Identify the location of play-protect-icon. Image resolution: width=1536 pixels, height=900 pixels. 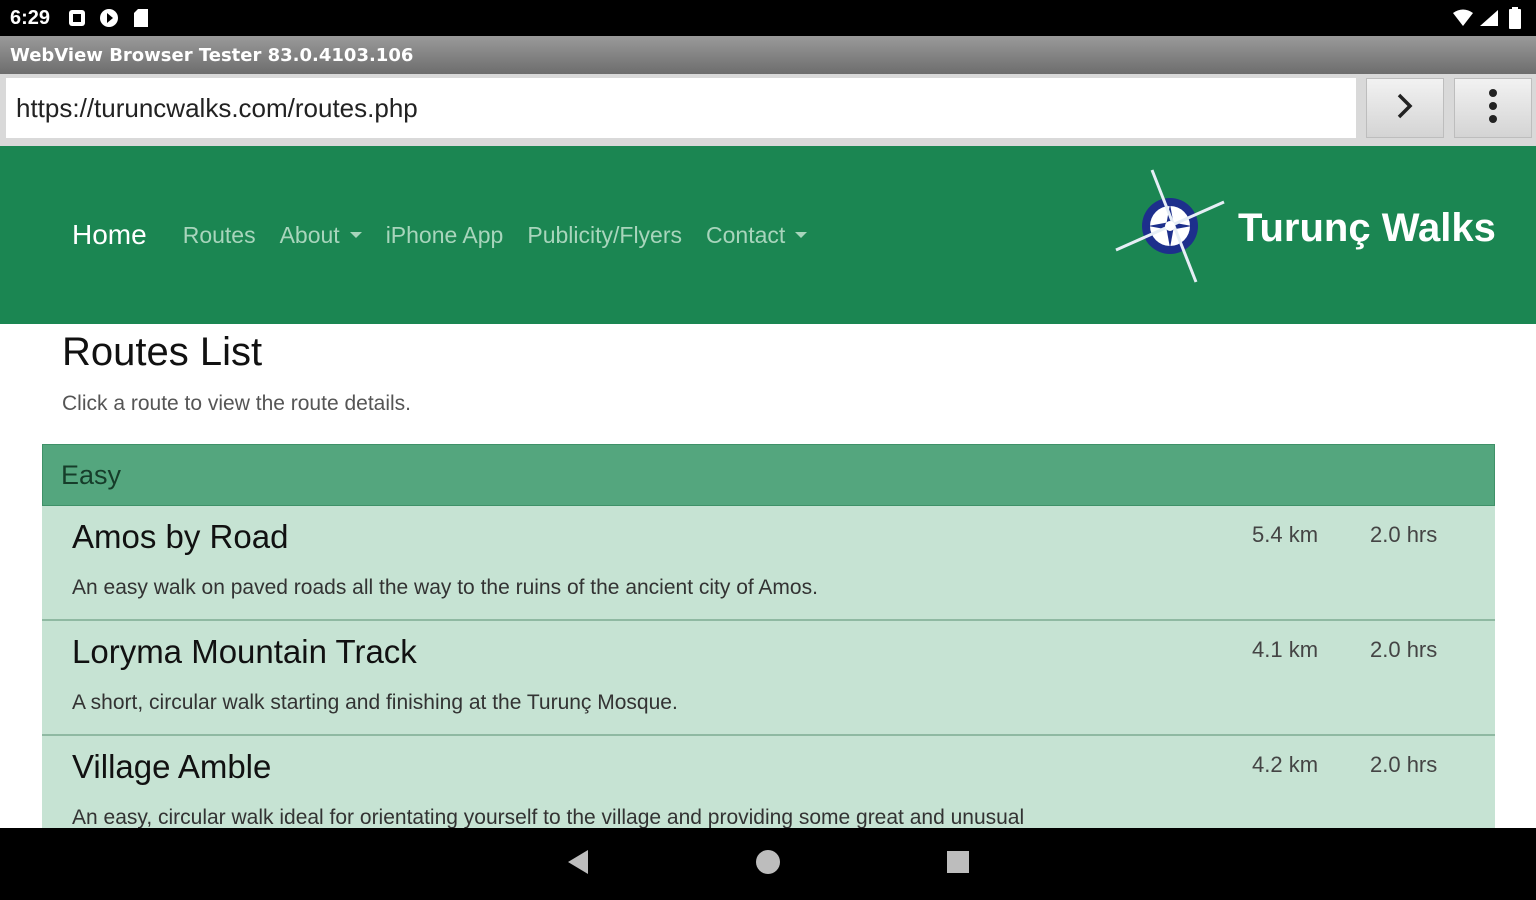
(109, 18).